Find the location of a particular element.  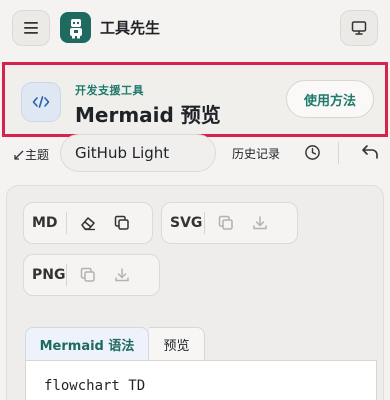

png-copy-button is located at coordinates (88, 275).